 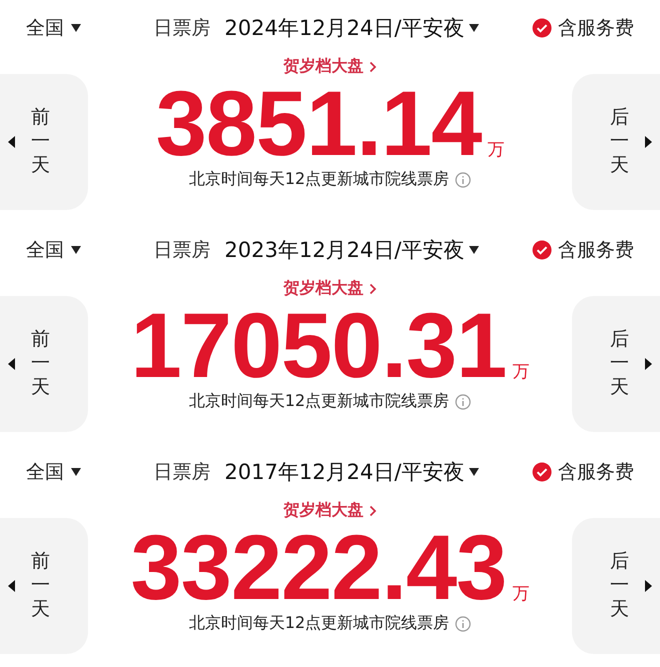 I want to click on date-dropdown: 2023年12月24日/平安夜, so click(x=352, y=250).